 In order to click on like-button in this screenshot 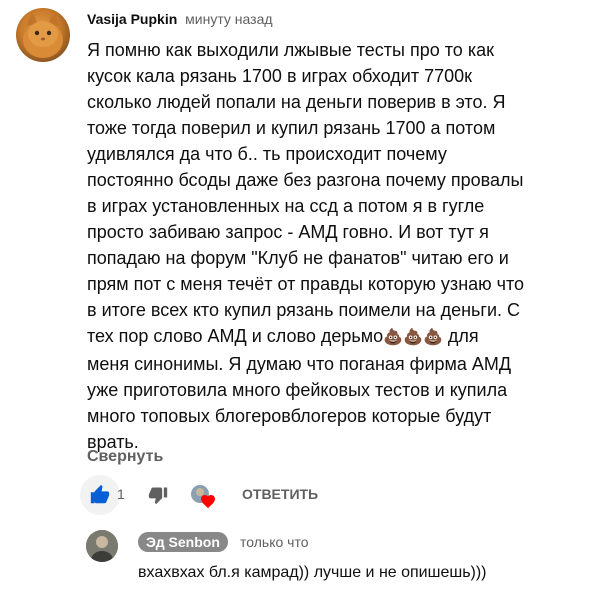, I will do `click(100, 495)`.